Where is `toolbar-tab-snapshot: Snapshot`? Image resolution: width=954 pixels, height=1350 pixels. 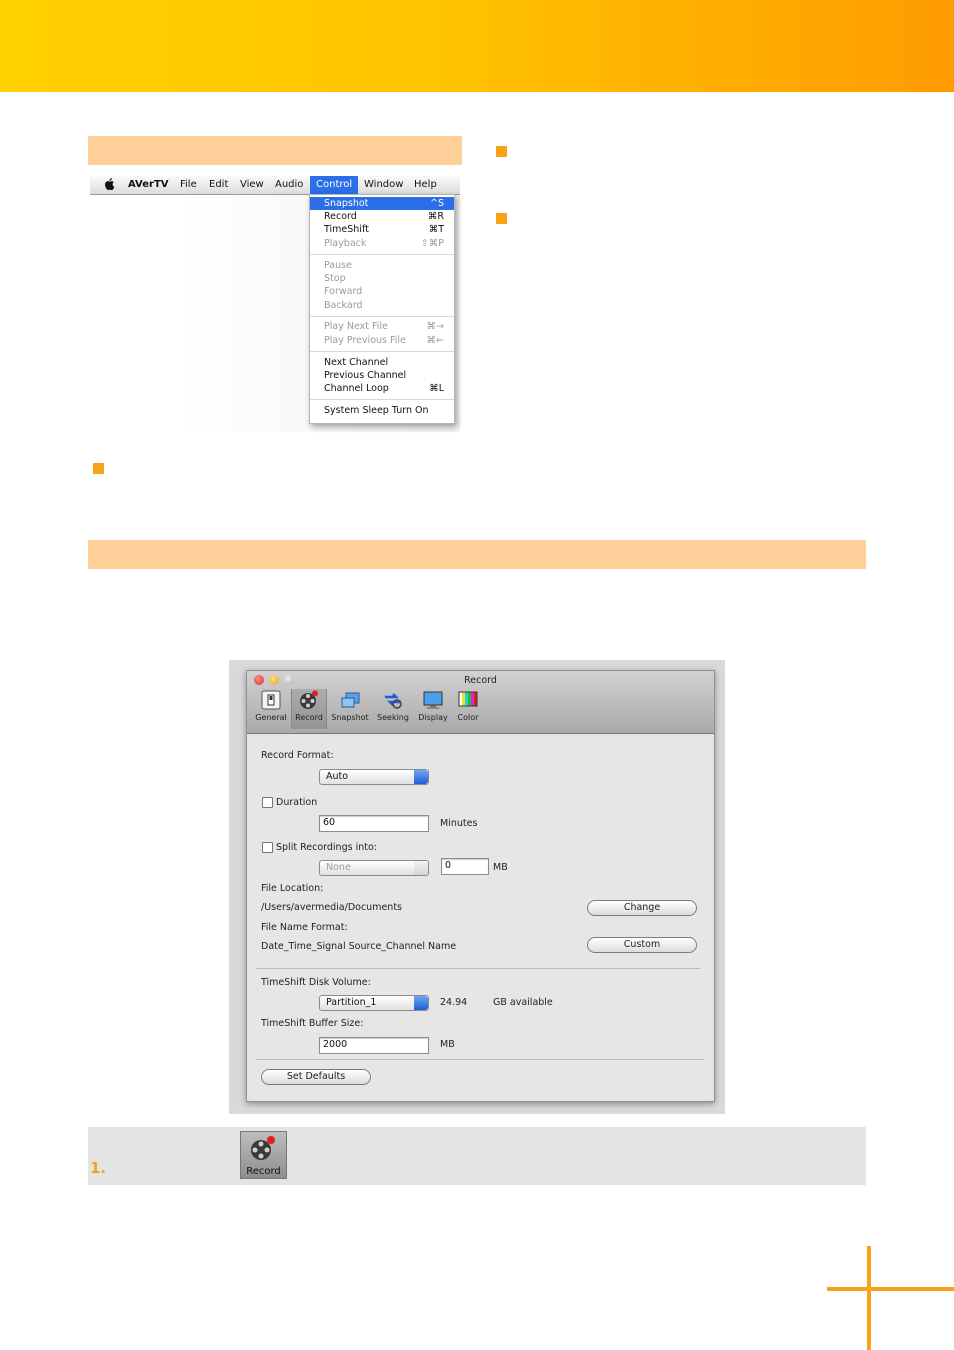 toolbar-tab-snapshot: Snapshot is located at coordinates (350, 709).